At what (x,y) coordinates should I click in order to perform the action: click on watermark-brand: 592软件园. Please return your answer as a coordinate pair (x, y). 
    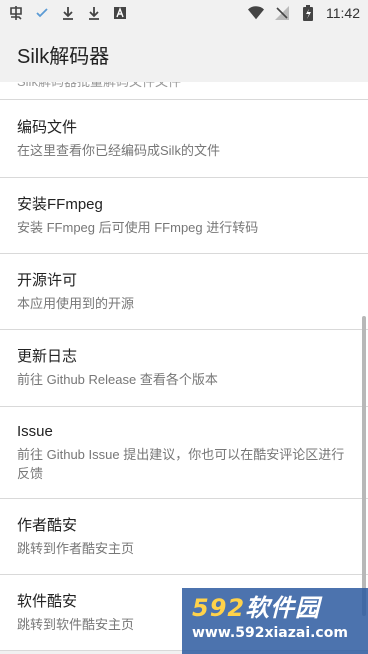
    Looking at the image, I should click on (276, 608).